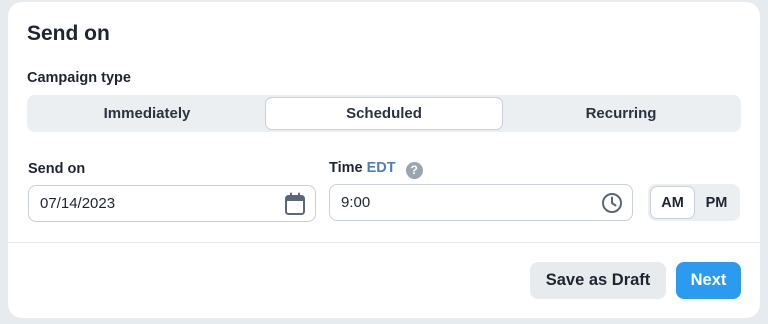 The width and height of the screenshot is (768, 324). I want to click on send-on-label: Send on, so click(57, 169).